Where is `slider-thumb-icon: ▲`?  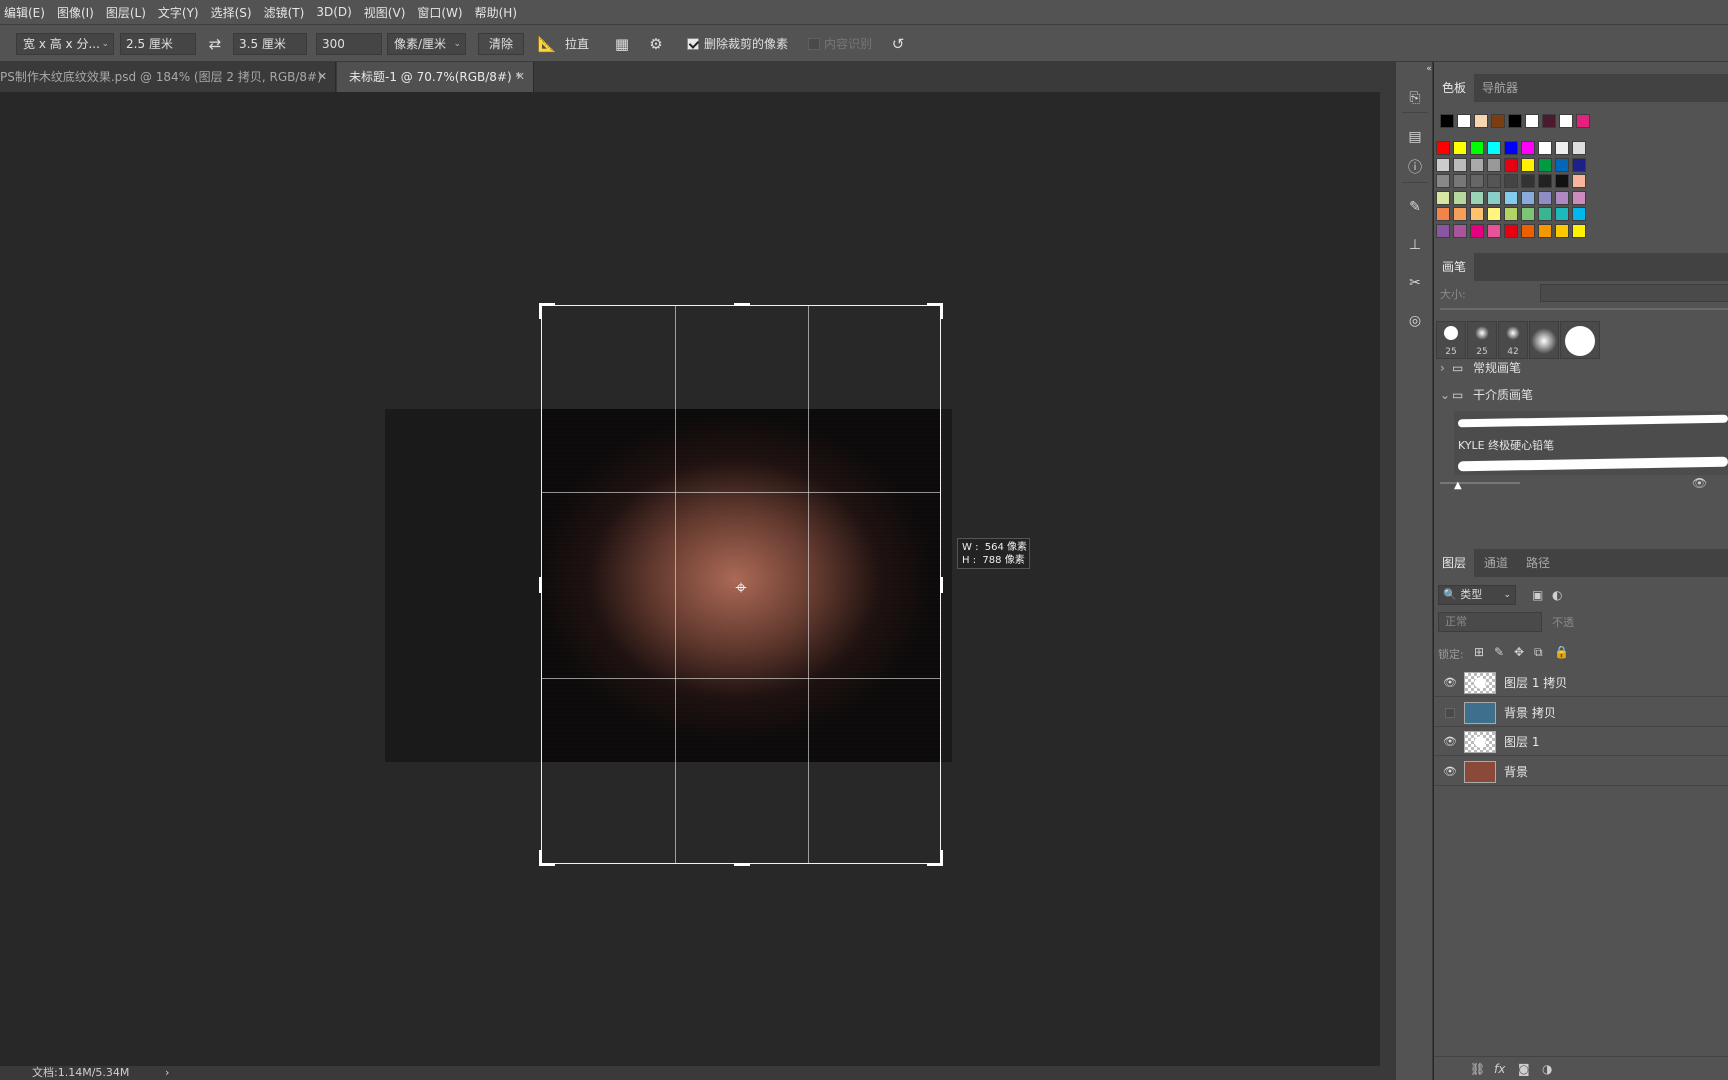 slider-thumb-icon: ▲ is located at coordinates (1458, 485).